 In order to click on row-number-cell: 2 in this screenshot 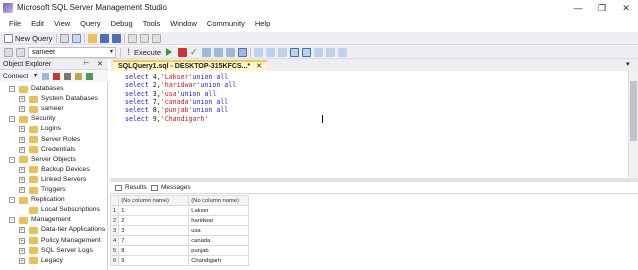, I will do `click(114, 220)`.